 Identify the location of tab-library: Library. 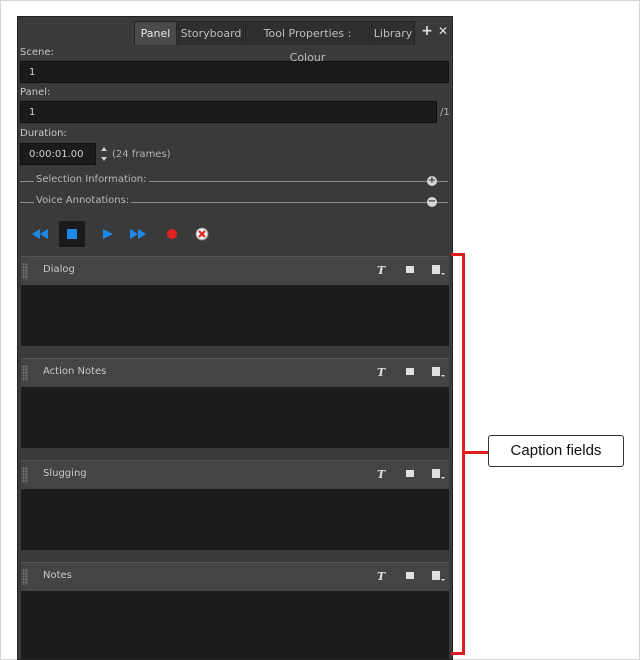
(393, 33).